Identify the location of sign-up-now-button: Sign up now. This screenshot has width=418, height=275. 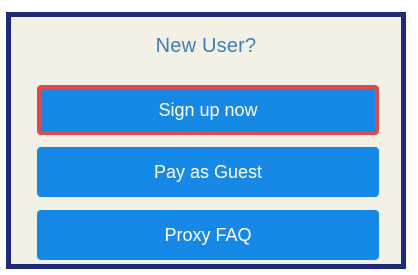
(208, 110).